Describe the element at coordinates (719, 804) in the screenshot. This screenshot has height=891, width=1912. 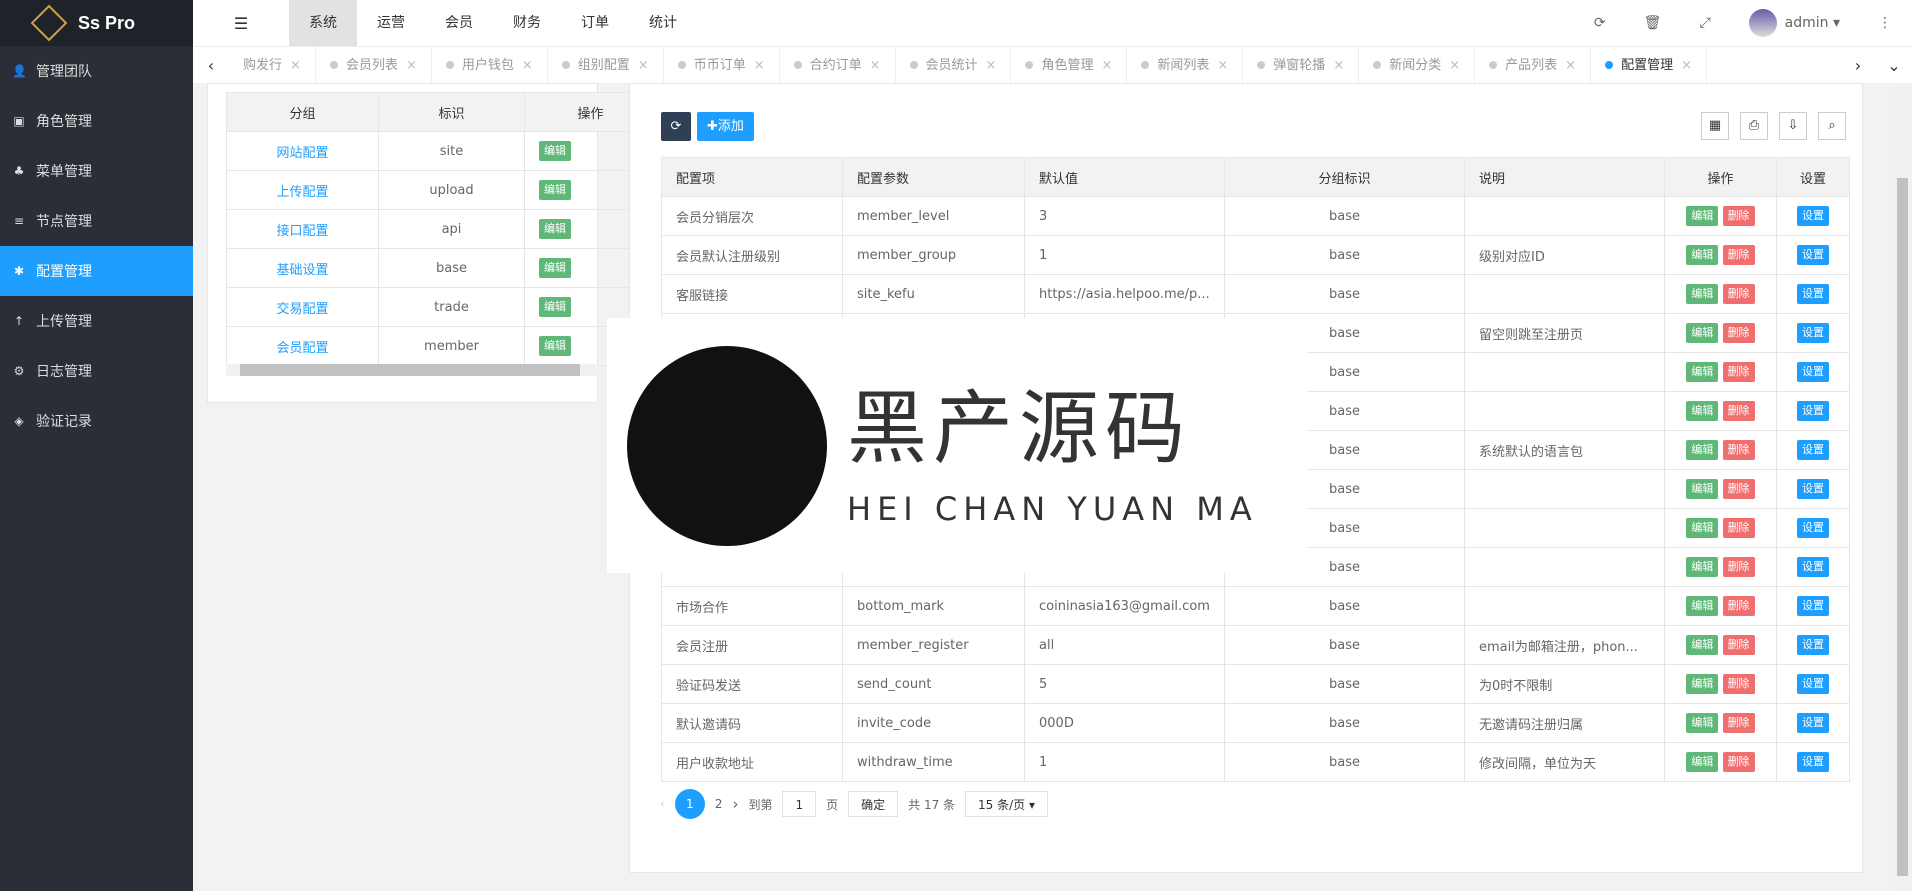
I see `page-2: 2` at that location.